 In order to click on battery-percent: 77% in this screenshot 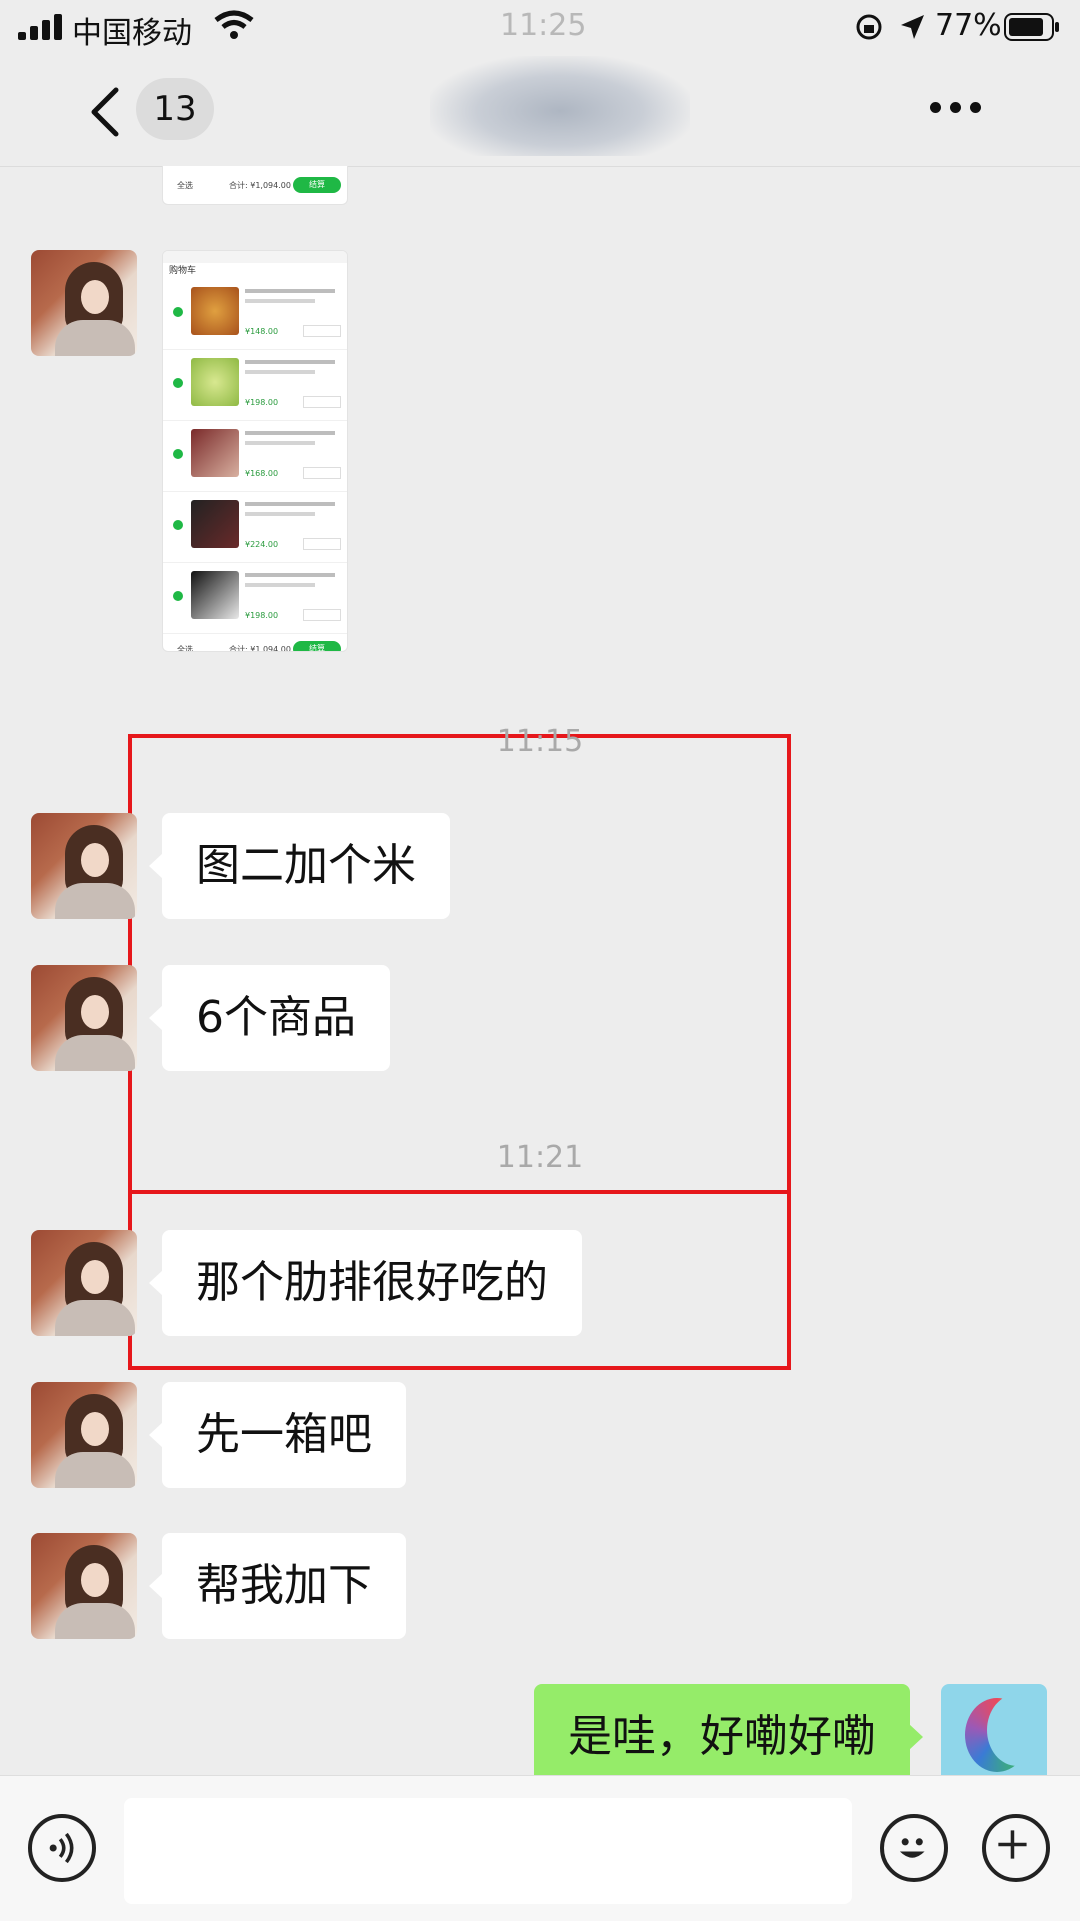, I will do `click(968, 25)`.